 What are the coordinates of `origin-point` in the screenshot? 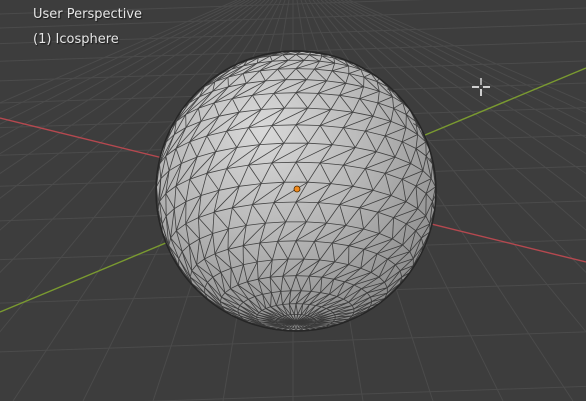 It's located at (297, 189).